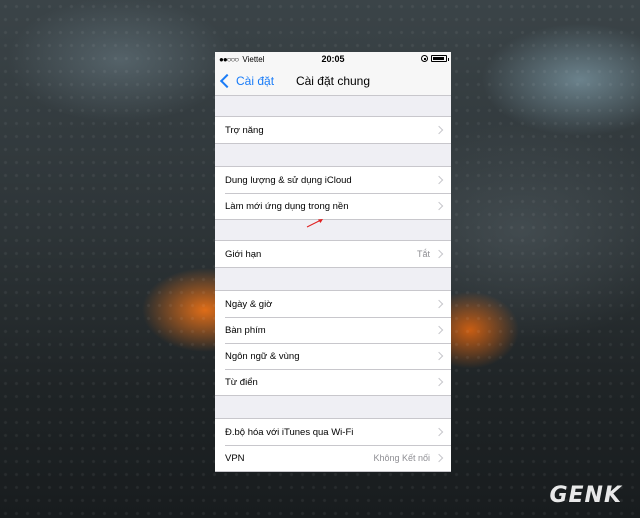 Image resolution: width=640 pixels, height=518 pixels. I want to click on row-background-app-refresh: Làm mới ứng dụng trong nền, so click(333, 206).